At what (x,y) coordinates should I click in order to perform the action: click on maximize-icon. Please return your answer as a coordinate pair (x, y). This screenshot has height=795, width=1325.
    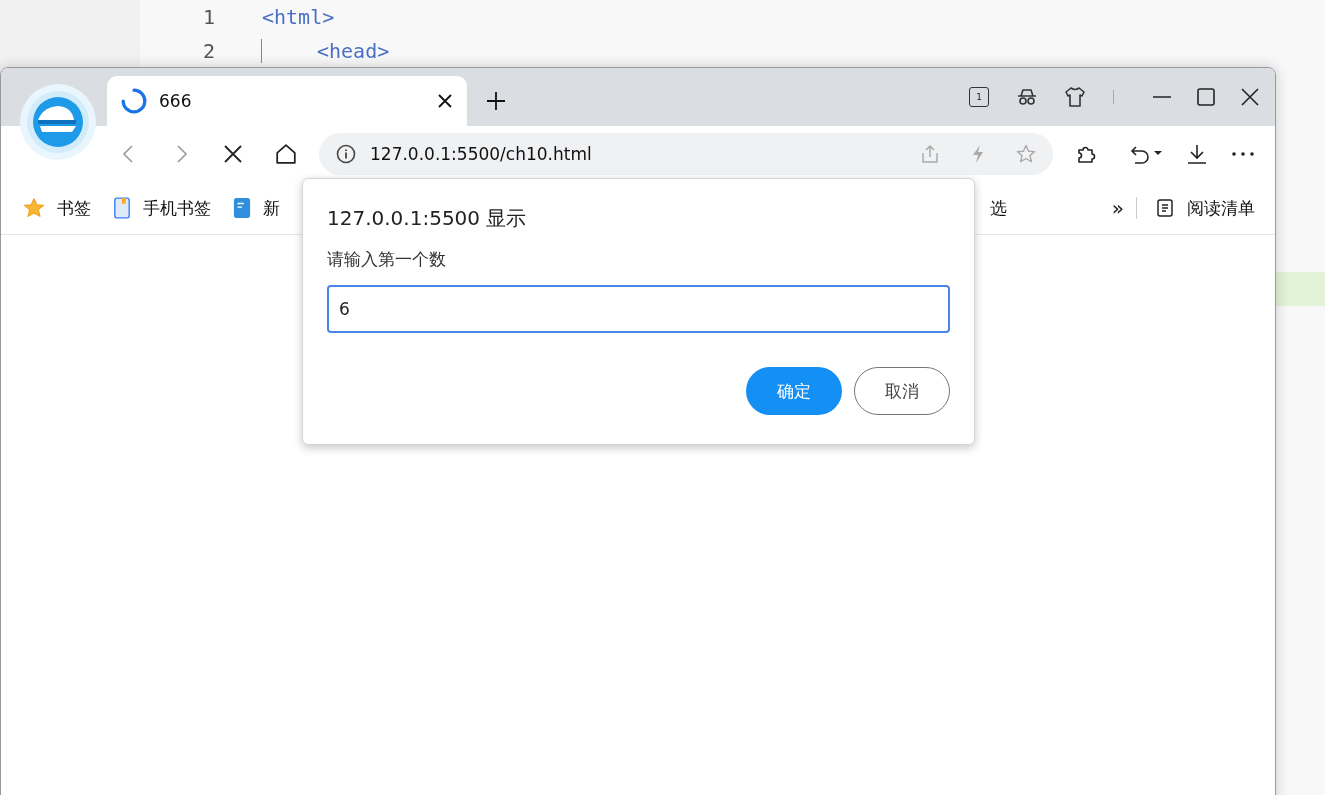
    Looking at the image, I should click on (1206, 97).